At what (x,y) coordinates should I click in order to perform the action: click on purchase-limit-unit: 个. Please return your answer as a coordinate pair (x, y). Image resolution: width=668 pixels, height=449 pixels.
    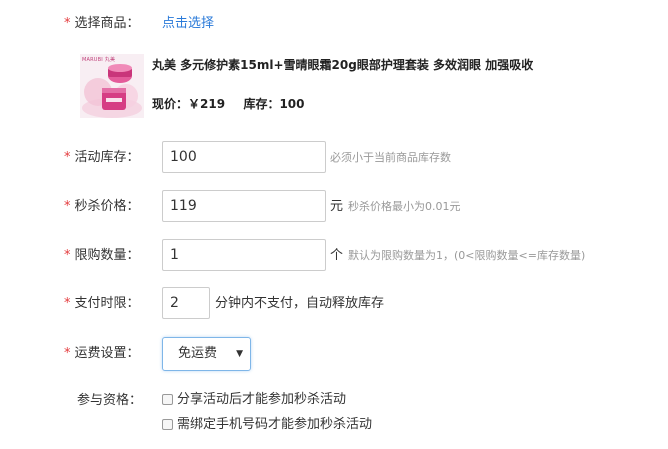
    Looking at the image, I should click on (337, 255).